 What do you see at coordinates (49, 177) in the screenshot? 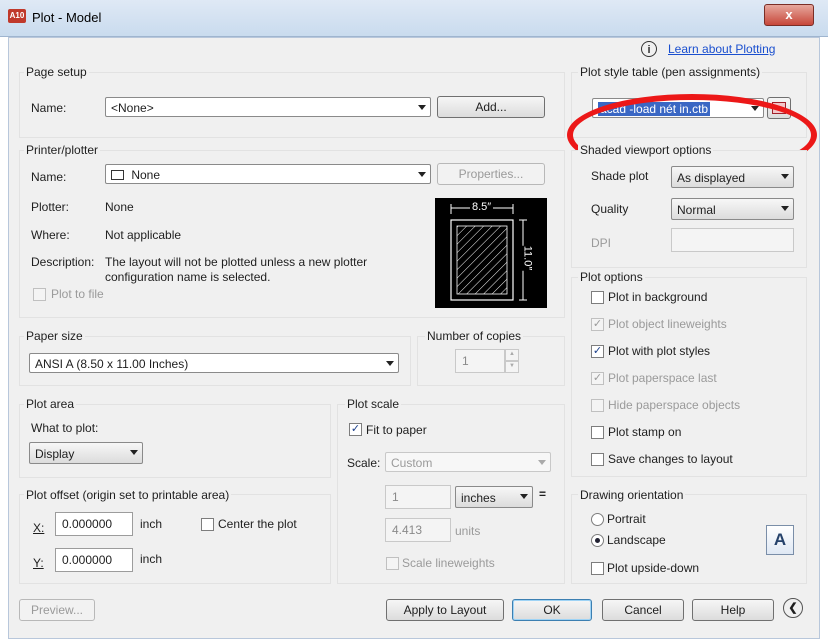
I see `printer-name-label: Name:` at bounding box center [49, 177].